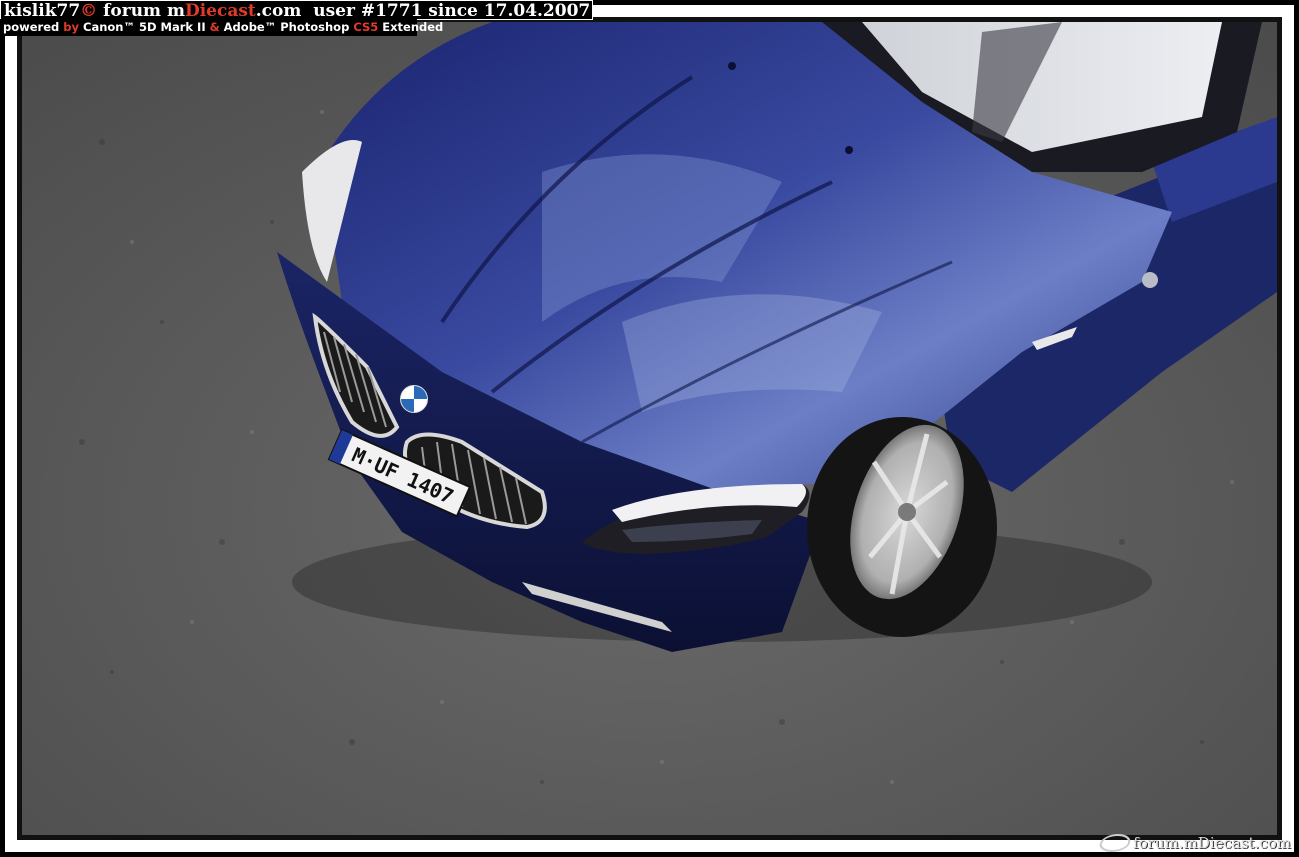  What do you see at coordinates (144, 27) in the screenshot?
I see `camera-name: Canon™ 5D Mark II` at bounding box center [144, 27].